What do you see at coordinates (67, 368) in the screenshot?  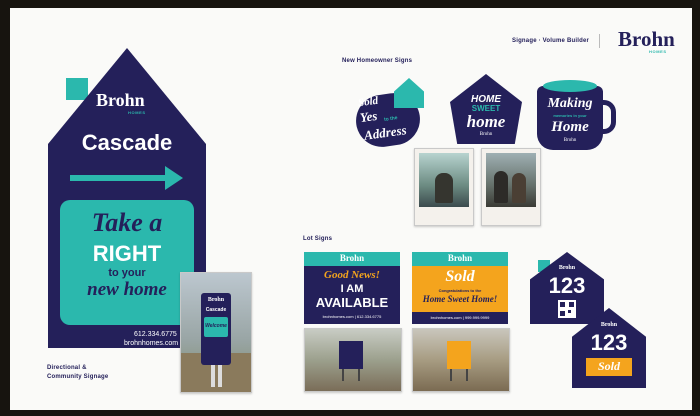 I see `section-title-directional: Directional &` at bounding box center [67, 368].